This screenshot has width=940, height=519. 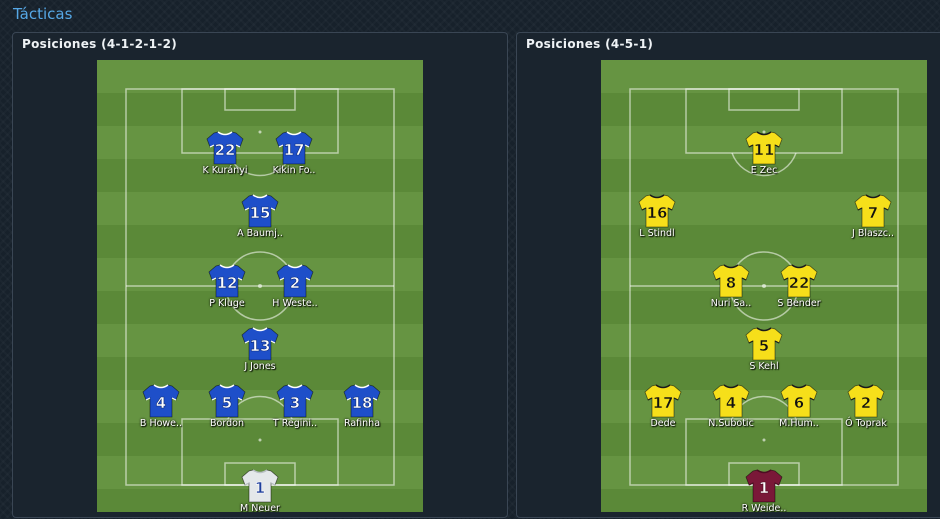 What do you see at coordinates (799, 423) in the screenshot?
I see `player-name: M.Hum..` at bounding box center [799, 423].